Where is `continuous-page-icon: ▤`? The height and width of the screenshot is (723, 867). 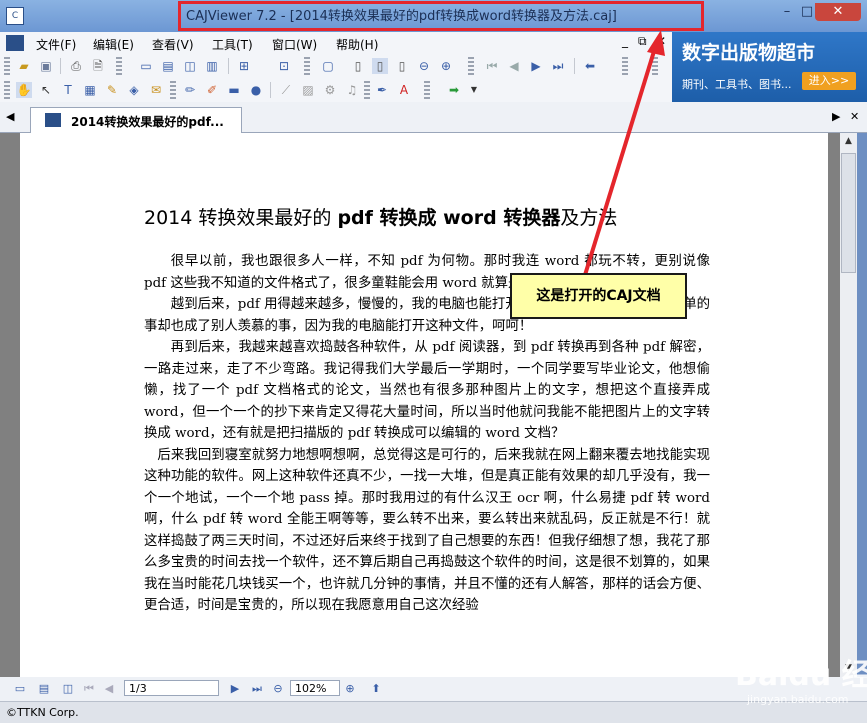 continuous-page-icon: ▤ is located at coordinates (168, 66).